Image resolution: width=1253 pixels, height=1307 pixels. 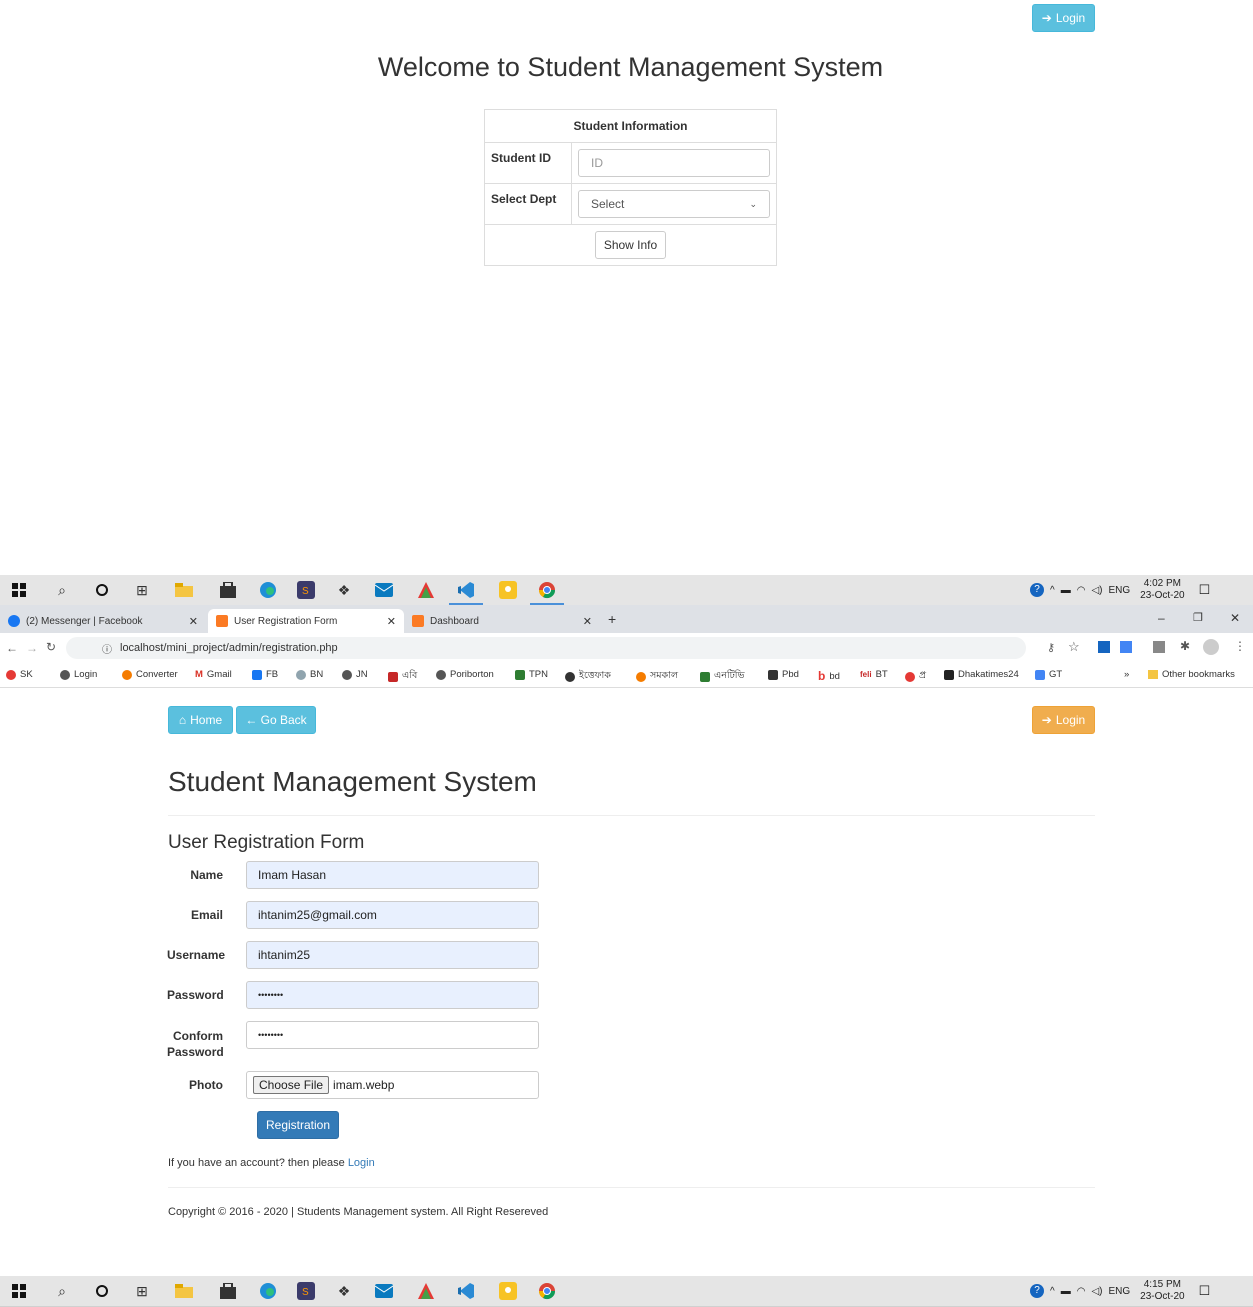 I want to click on bookmark-ittefaq: ইত্তেফাক, so click(x=588, y=676).